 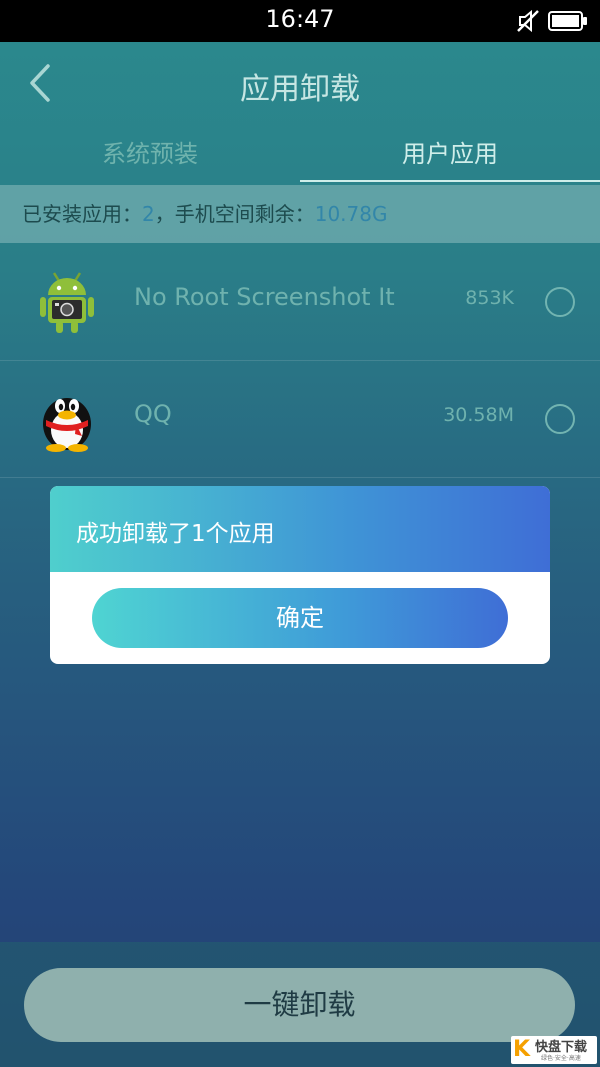 What do you see at coordinates (351, 214) in the screenshot?
I see `free-space-value: 10.78G` at bounding box center [351, 214].